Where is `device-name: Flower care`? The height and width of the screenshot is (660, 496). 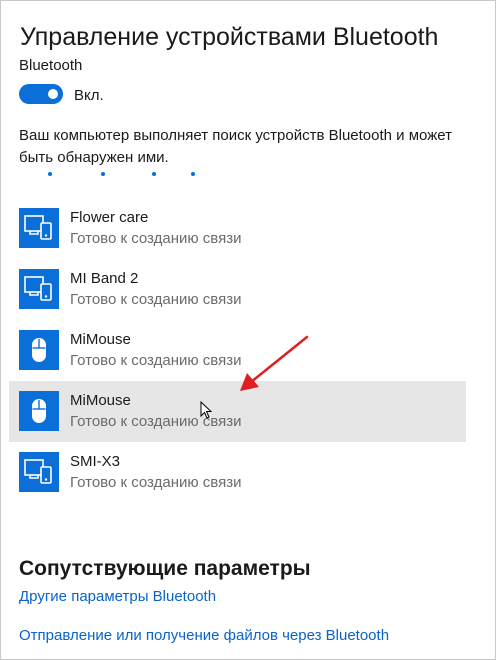 device-name: Flower care is located at coordinates (109, 217).